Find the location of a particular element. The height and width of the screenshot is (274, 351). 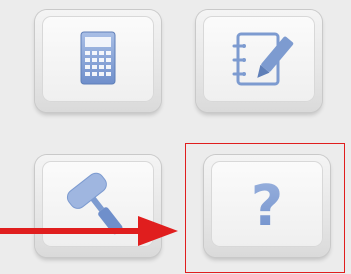

notes-button is located at coordinates (259, 61).